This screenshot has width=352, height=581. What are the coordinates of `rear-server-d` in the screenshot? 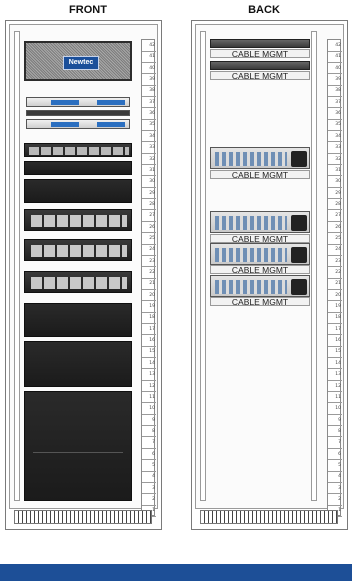 It's located at (260, 286).